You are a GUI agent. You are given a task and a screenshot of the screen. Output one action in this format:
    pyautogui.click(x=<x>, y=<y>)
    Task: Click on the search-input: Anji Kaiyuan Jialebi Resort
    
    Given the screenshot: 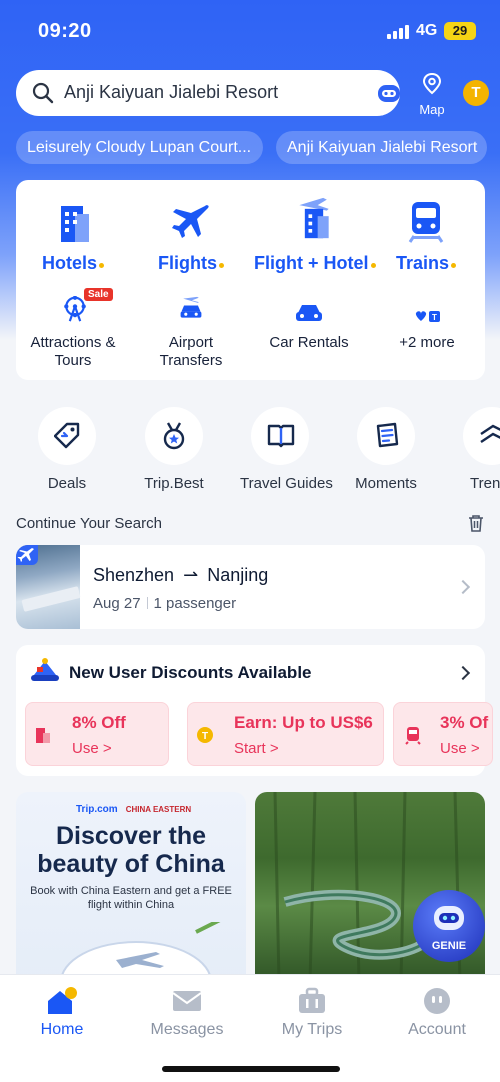 What is the action you would take?
    pyautogui.click(x=208, y=93)
    